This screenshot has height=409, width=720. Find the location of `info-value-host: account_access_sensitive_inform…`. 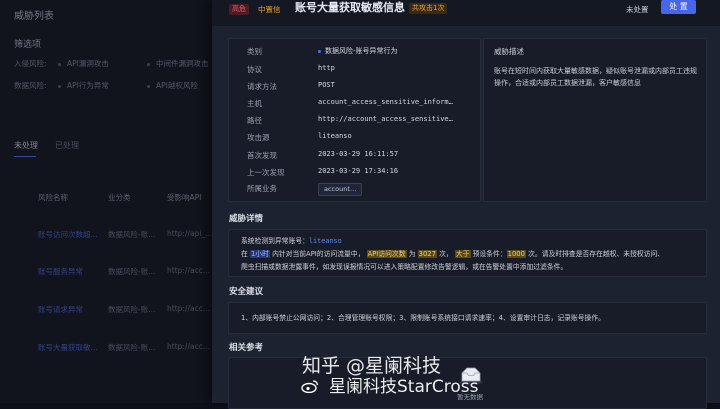

info-value-host: account_access_sensitive_inform… is located at coordinates (385, 102).